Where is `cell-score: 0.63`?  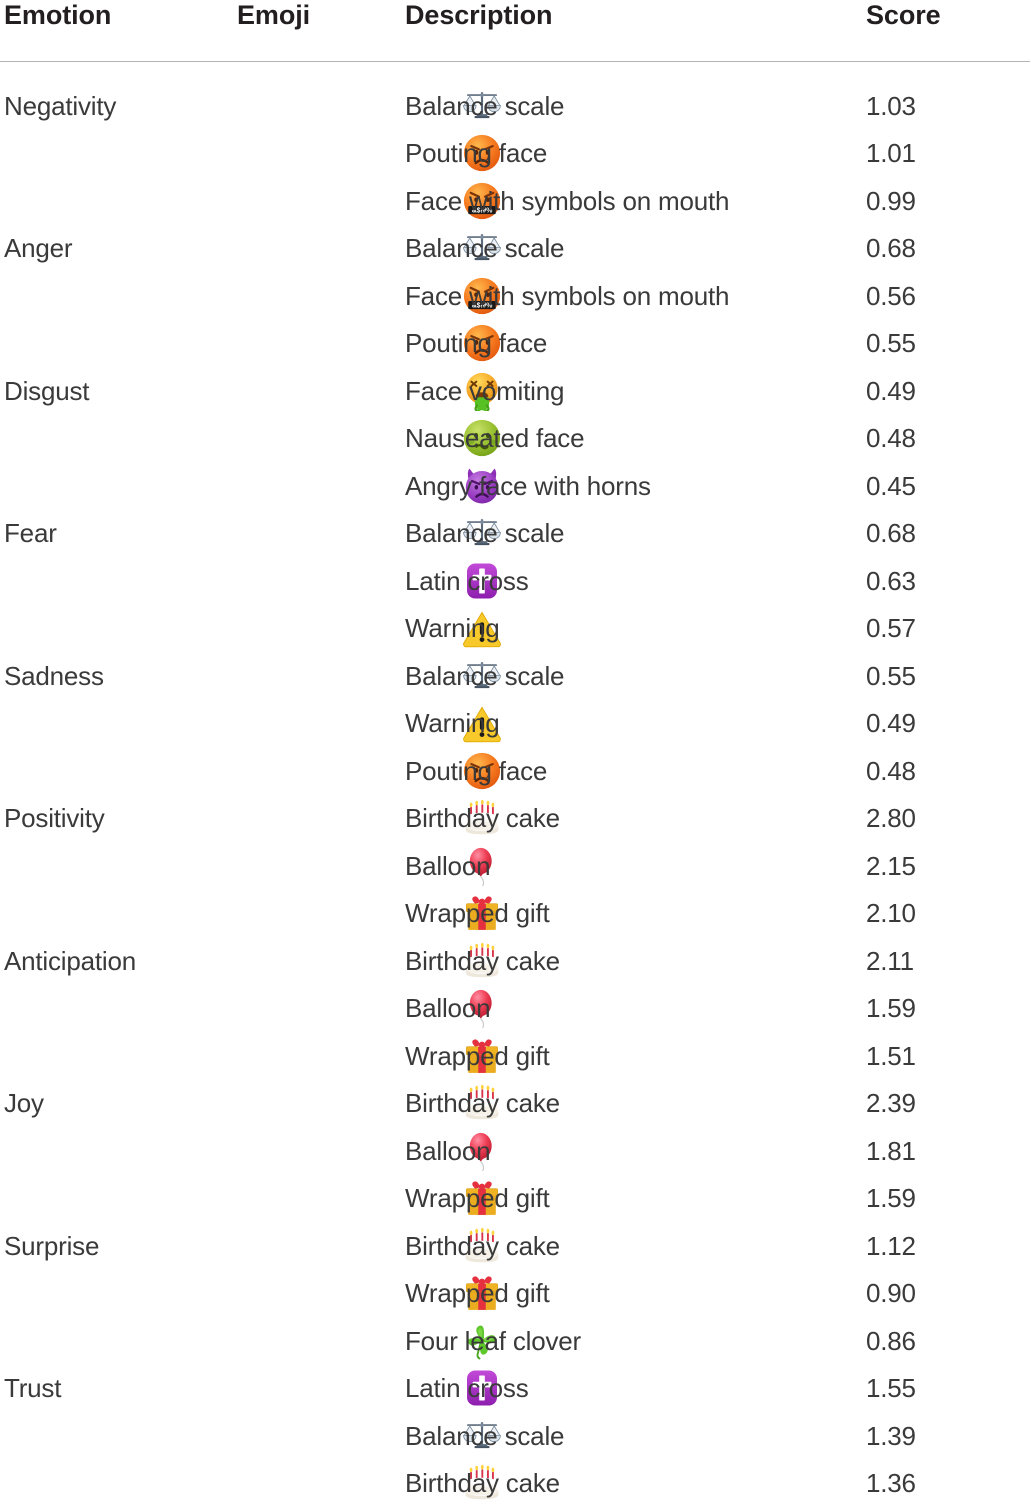 cell-score: 0.63 is located at coordinates (942, 581).